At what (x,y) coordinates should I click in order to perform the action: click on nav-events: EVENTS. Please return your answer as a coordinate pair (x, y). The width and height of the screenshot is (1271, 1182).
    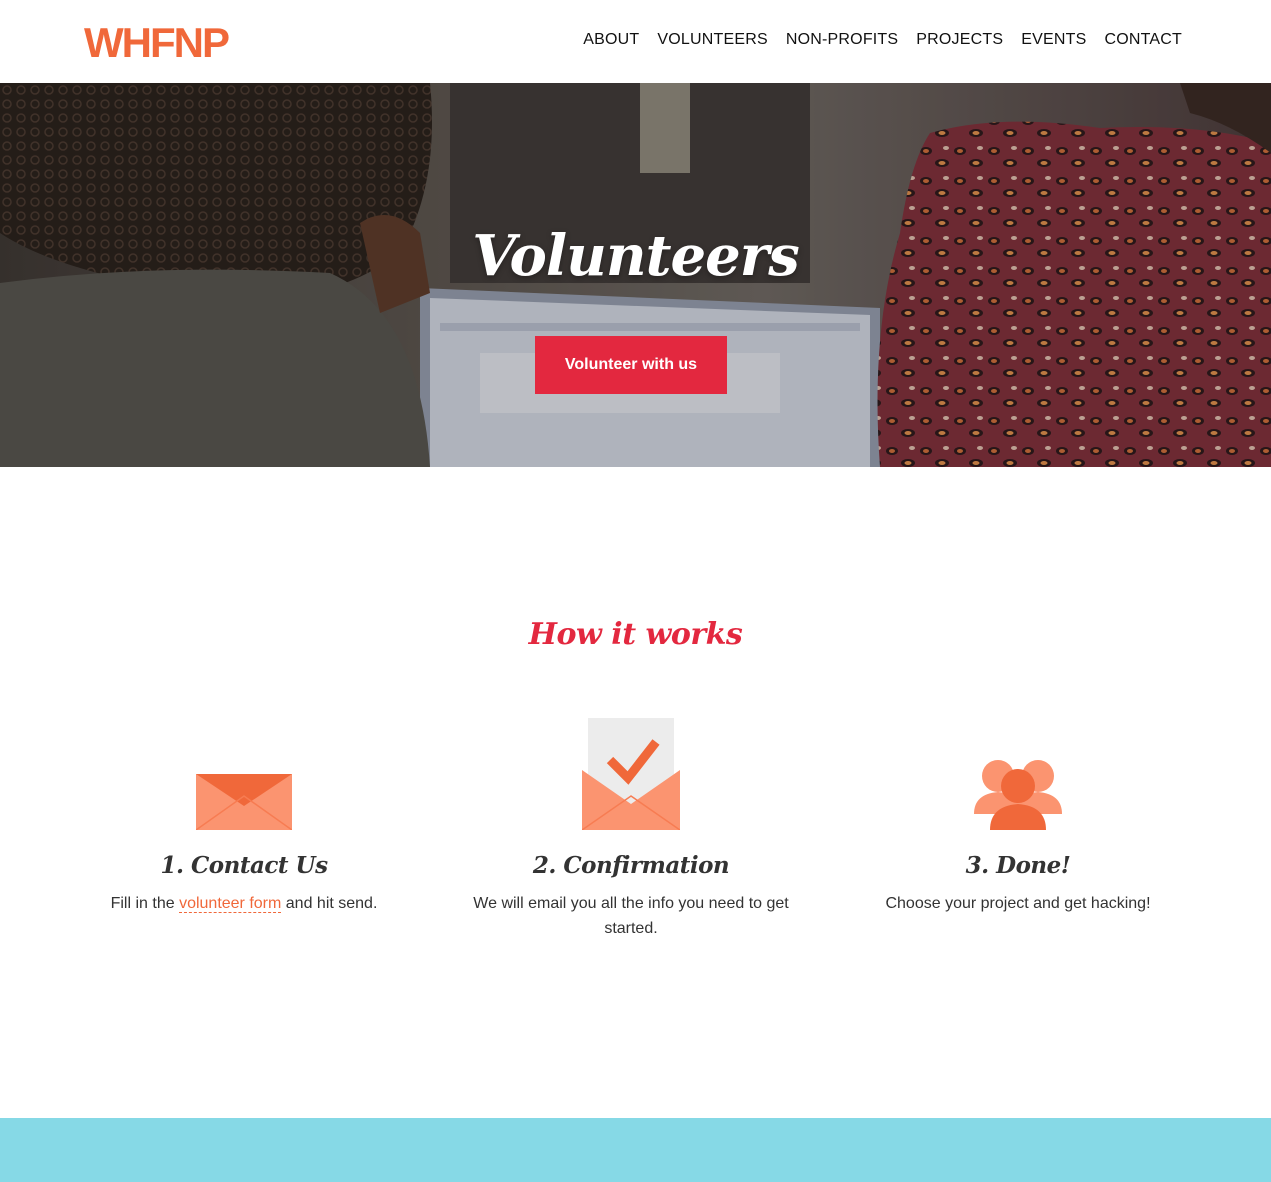
    Looking at the image, I should click on (1053, 40).